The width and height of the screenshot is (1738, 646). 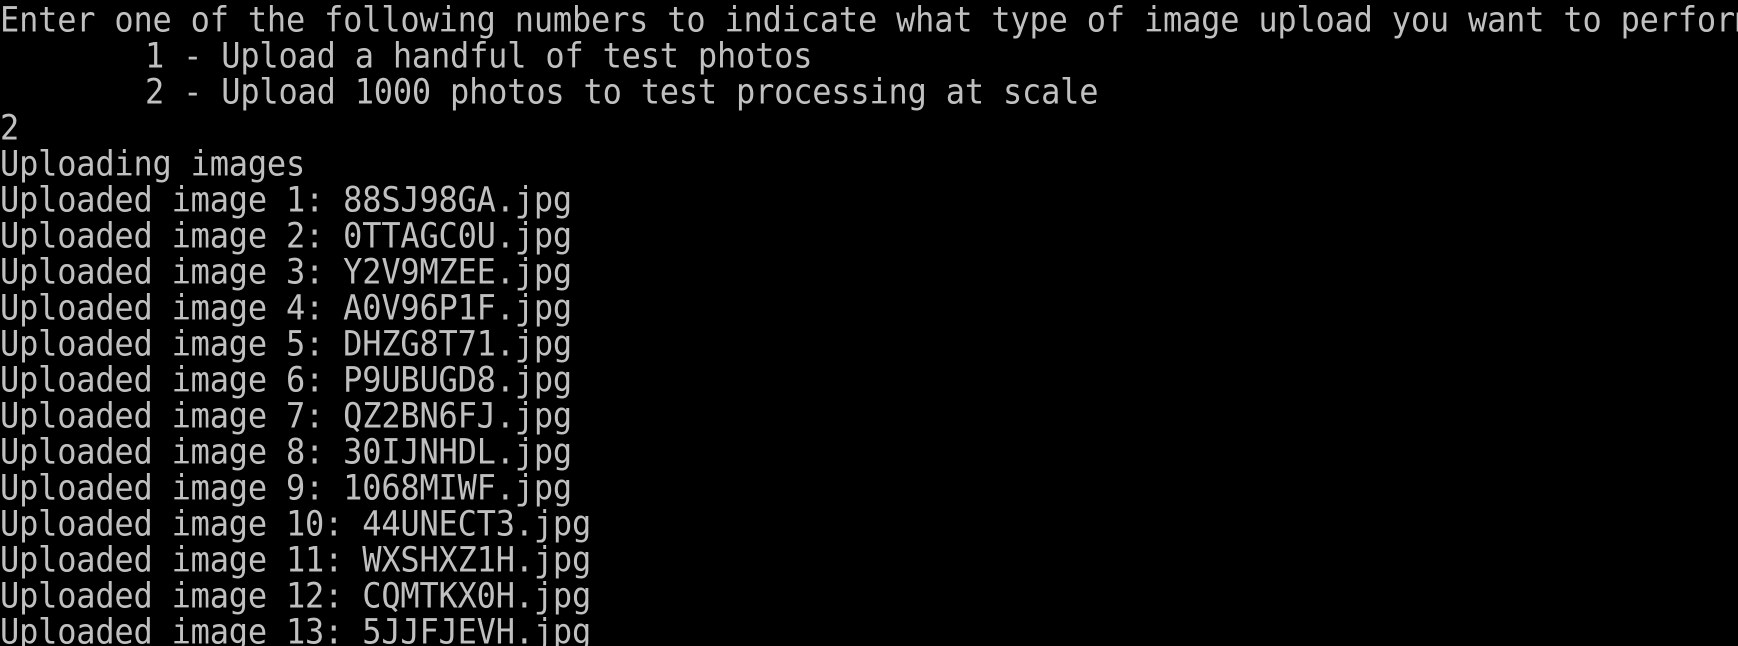 What do you see at coordinates (286, 343) in the screenshot?
I see `upload-log-line: Uploaded image 5: DHZG8T71.jpg` at bounding box center [286, 343].